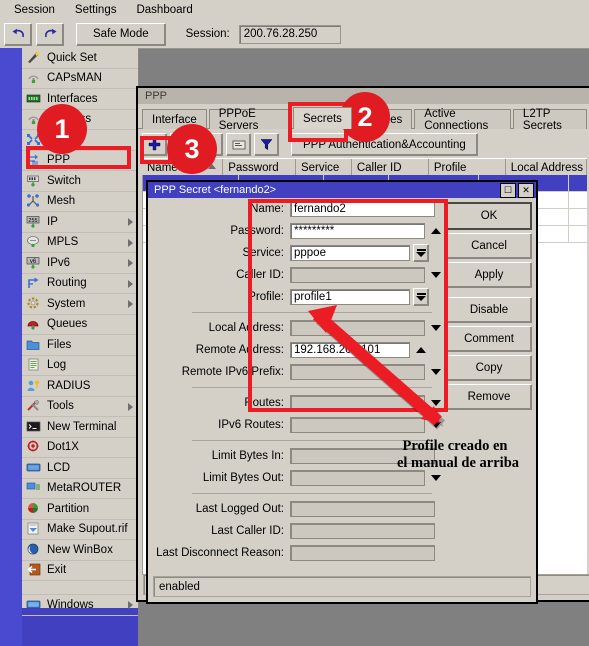  I want to click on field-label: Remote IPv6 Prefix:, so click(232, 372).